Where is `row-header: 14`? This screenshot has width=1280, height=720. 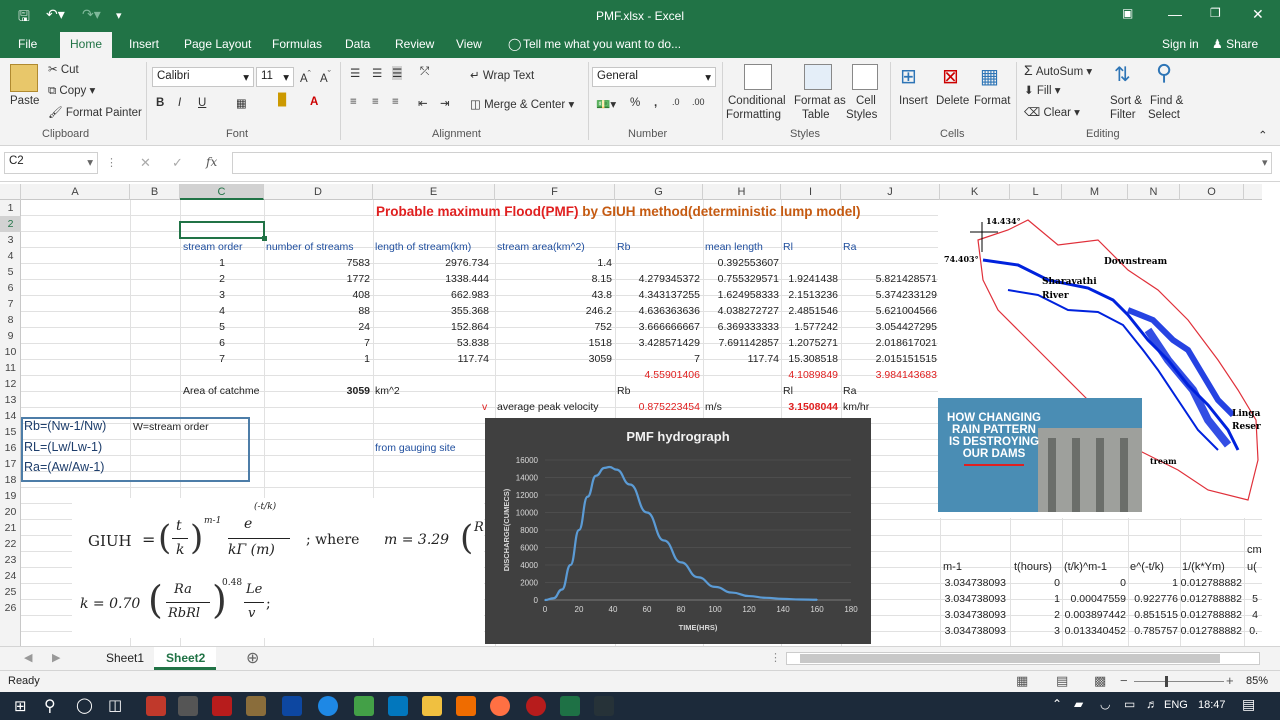 row-header: 14 is located at coordinates (10, 416).